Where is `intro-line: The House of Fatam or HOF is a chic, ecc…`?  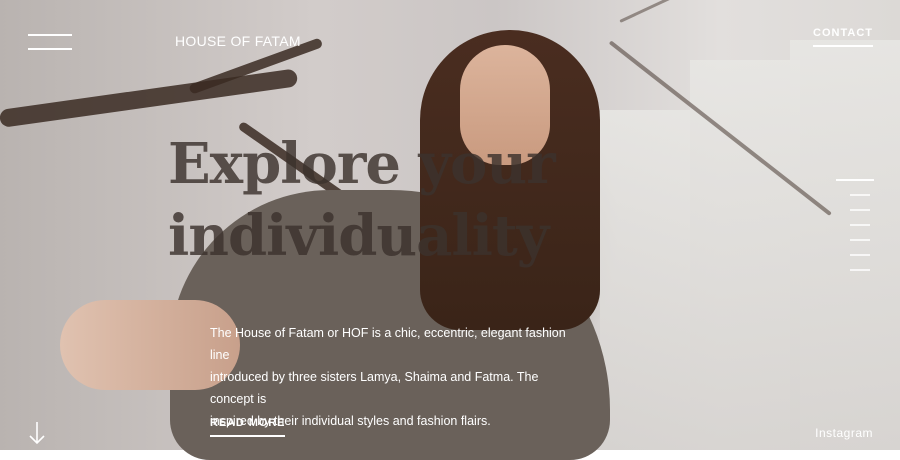
intro-line: The House of Fatam or HOF is a chic, ecc… is located at coordinates (388, 344).